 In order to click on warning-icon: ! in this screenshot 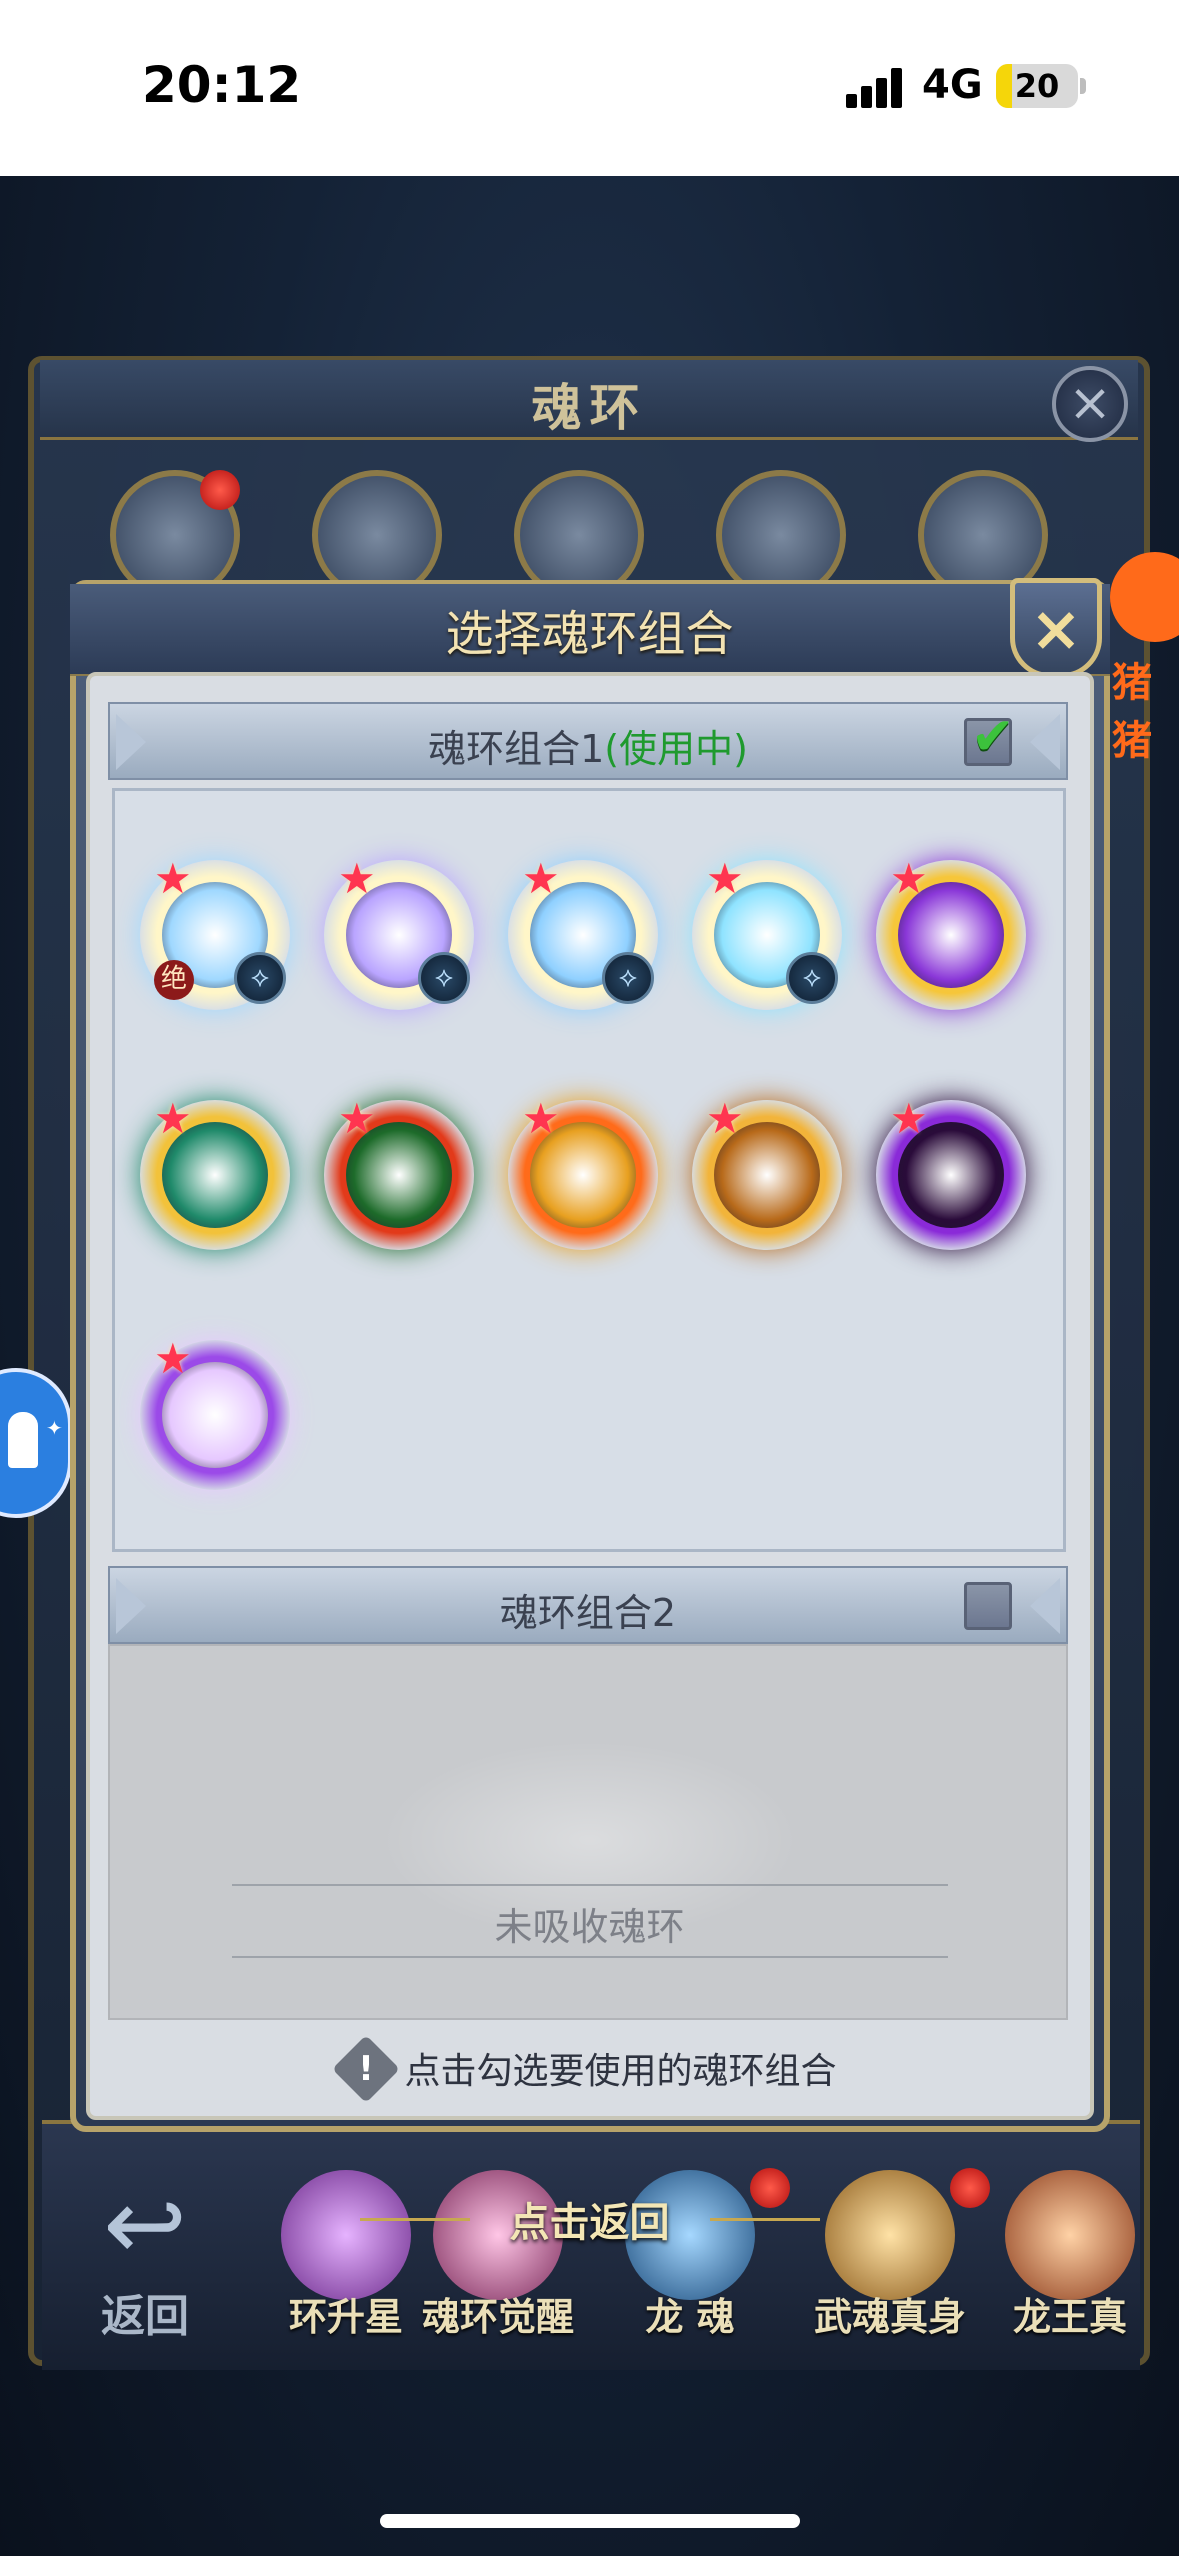, I will do `click(366, 2069)`.